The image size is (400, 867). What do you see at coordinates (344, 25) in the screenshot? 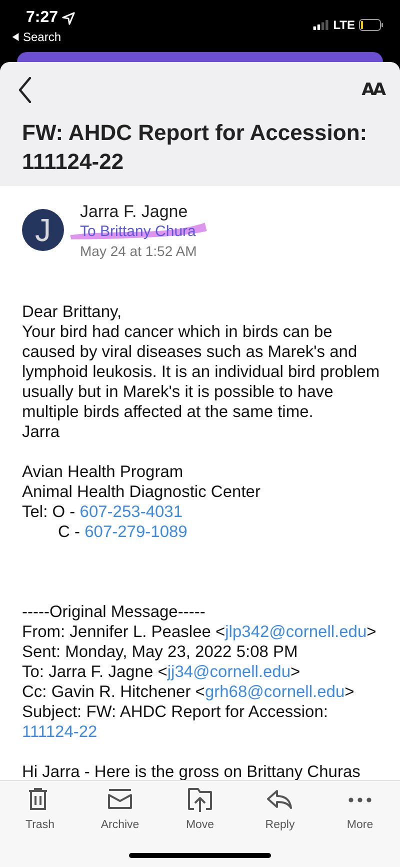
I see `network-label: LTE` at bounding box center [344, 25].